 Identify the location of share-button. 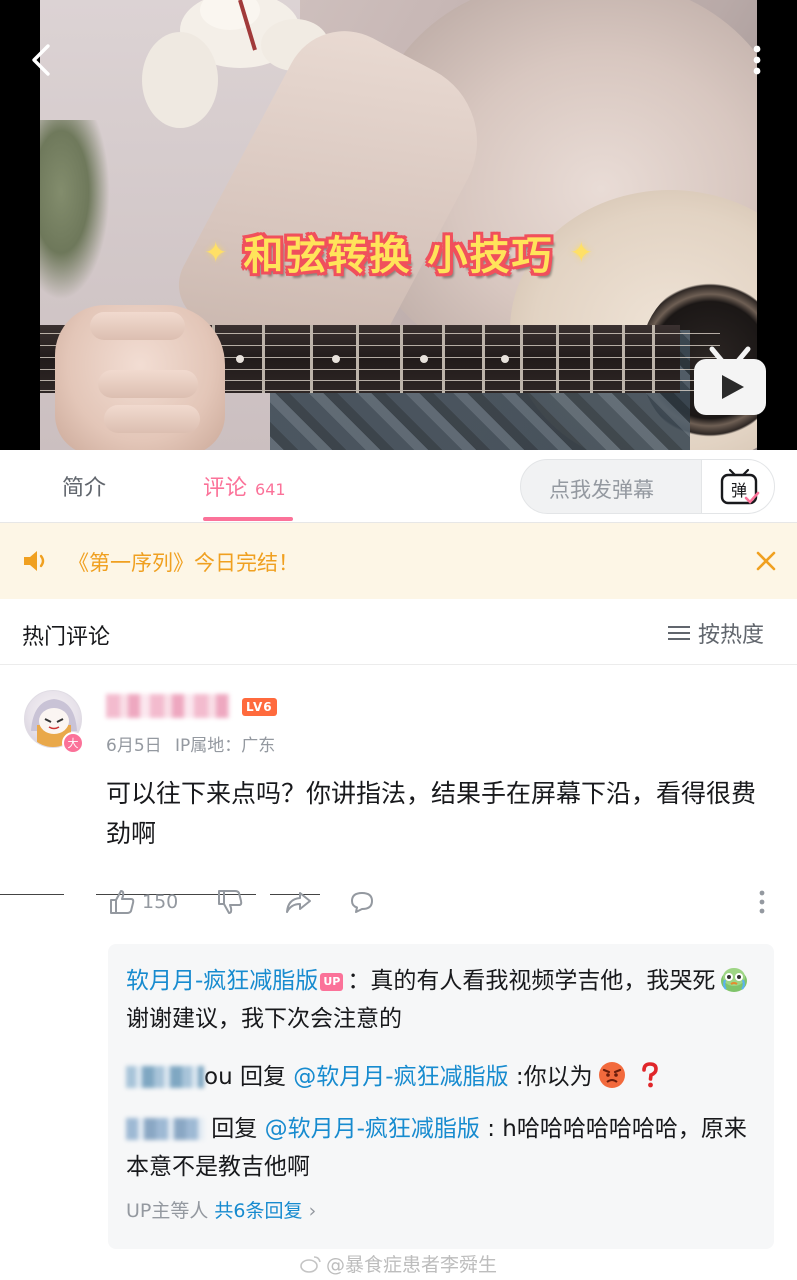
(298, 902).